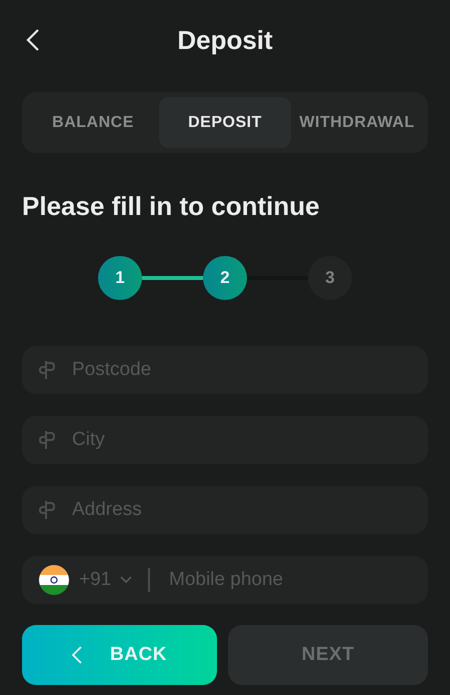 This screenshot has height=695, width=450. Describe the element at coordinates (33, 40) in the screenshot. I see `back-icon` at that location.